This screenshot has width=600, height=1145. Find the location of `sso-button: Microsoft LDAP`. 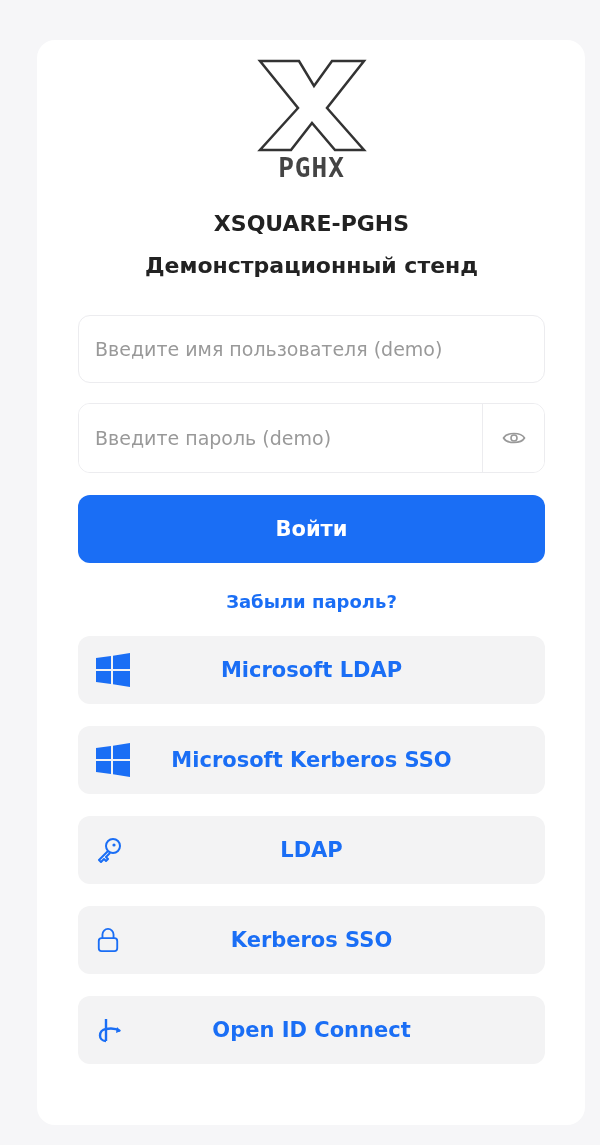

sso-button: Microsoft LDAP is located at coordinates (311, 670).